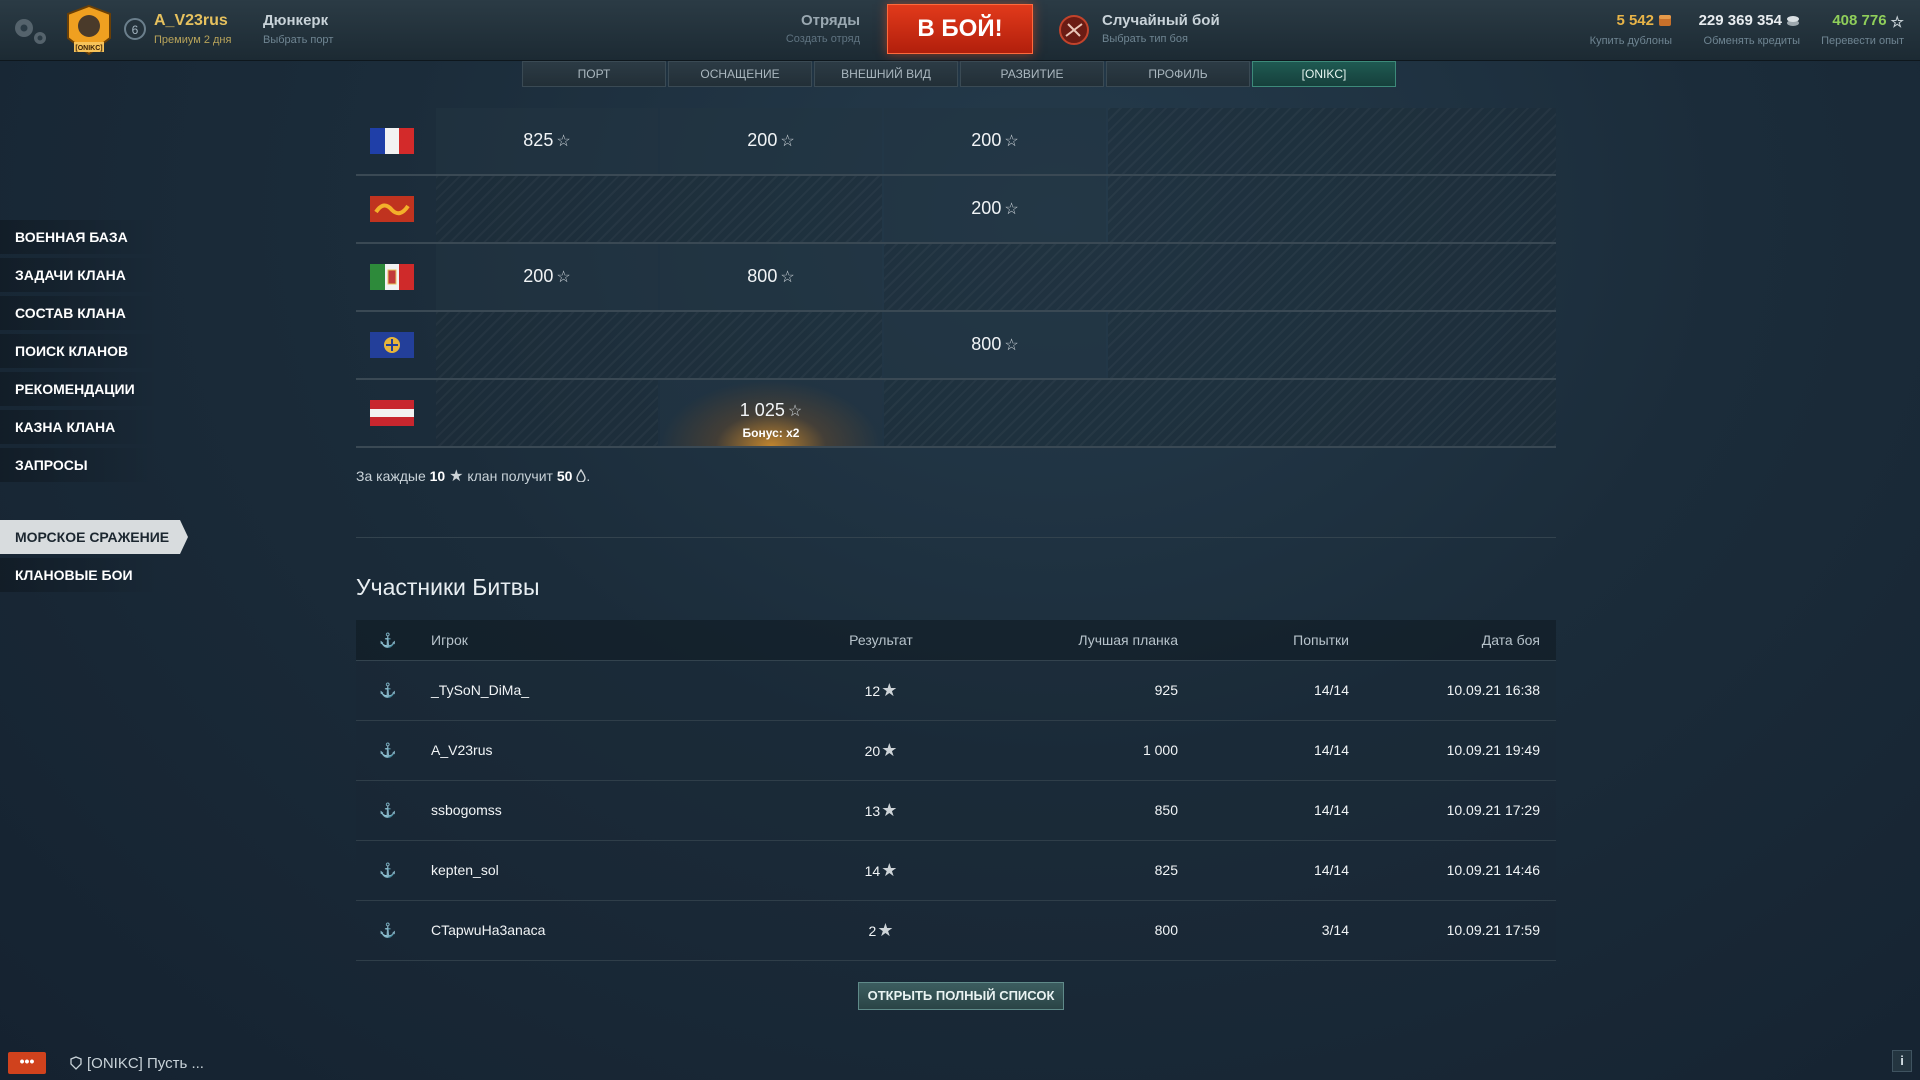  What do you see at coordinates (1161, 20) in the screenshot?
I see `battle-mode-title: Случайный бой` at bounding box center [1161, 20].